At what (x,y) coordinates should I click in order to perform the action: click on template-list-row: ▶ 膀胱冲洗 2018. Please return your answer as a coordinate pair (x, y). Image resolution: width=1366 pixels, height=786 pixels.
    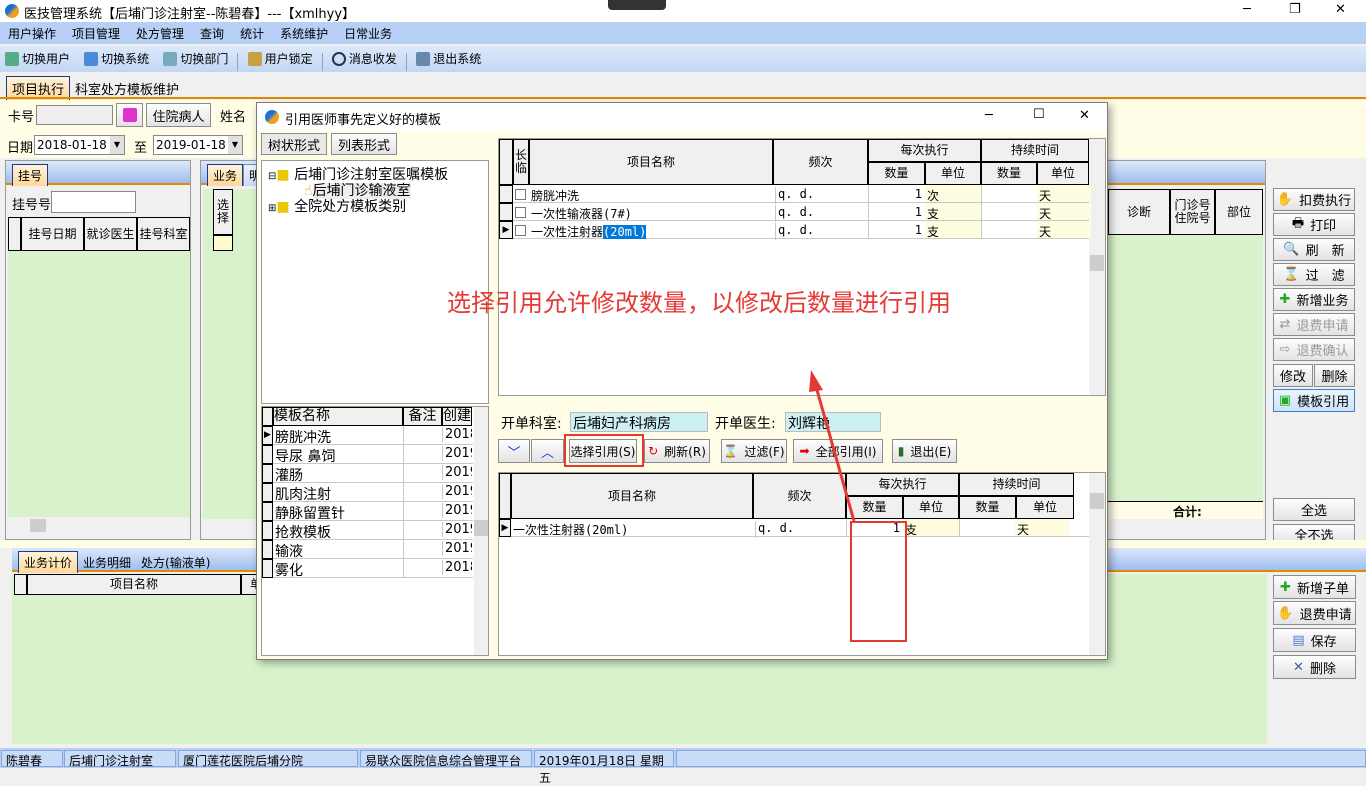
    Looking at the image, I should click on (367, 436).